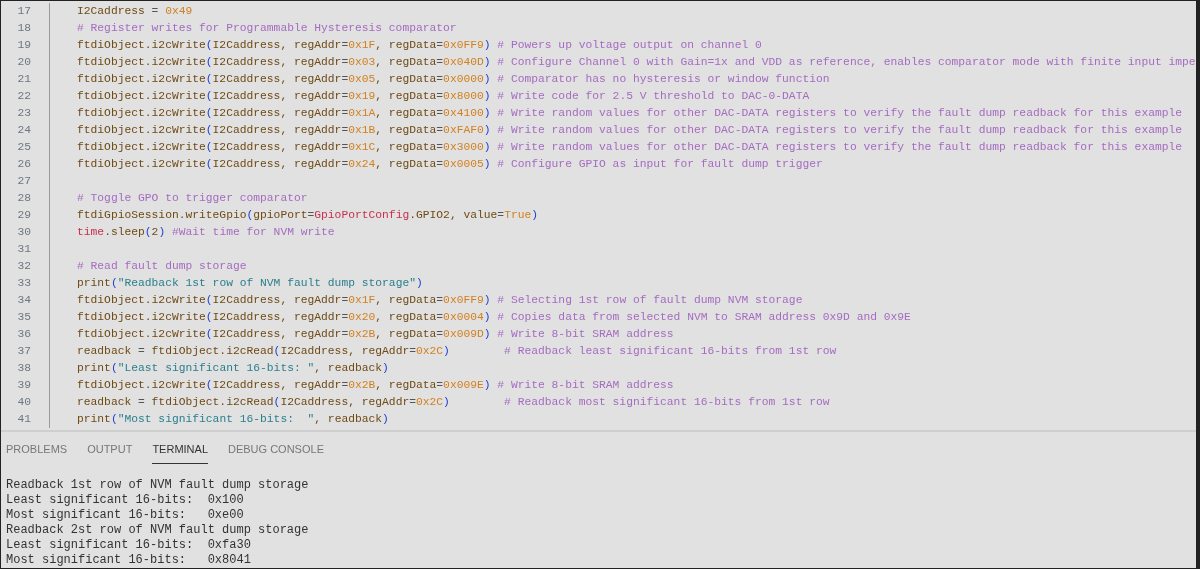 This screenshot has height=569, width=1200. Describe the element at coordinates (23, 420) in the screenshot. I see `line-number: 41` at that location.